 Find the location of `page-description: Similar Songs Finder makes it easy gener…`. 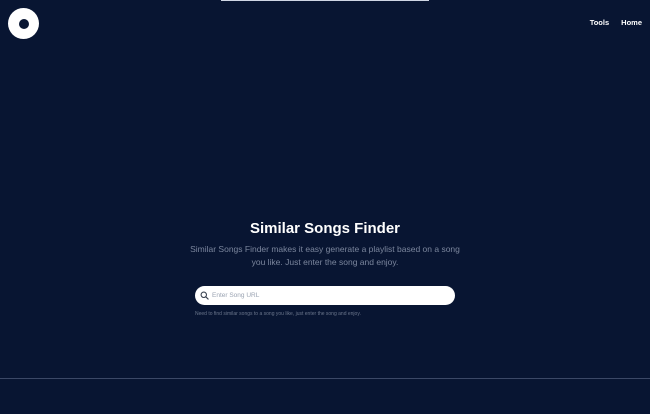

page-description: Similar Songs Finder makes it easy gener… is located at coordinates (325, 255).